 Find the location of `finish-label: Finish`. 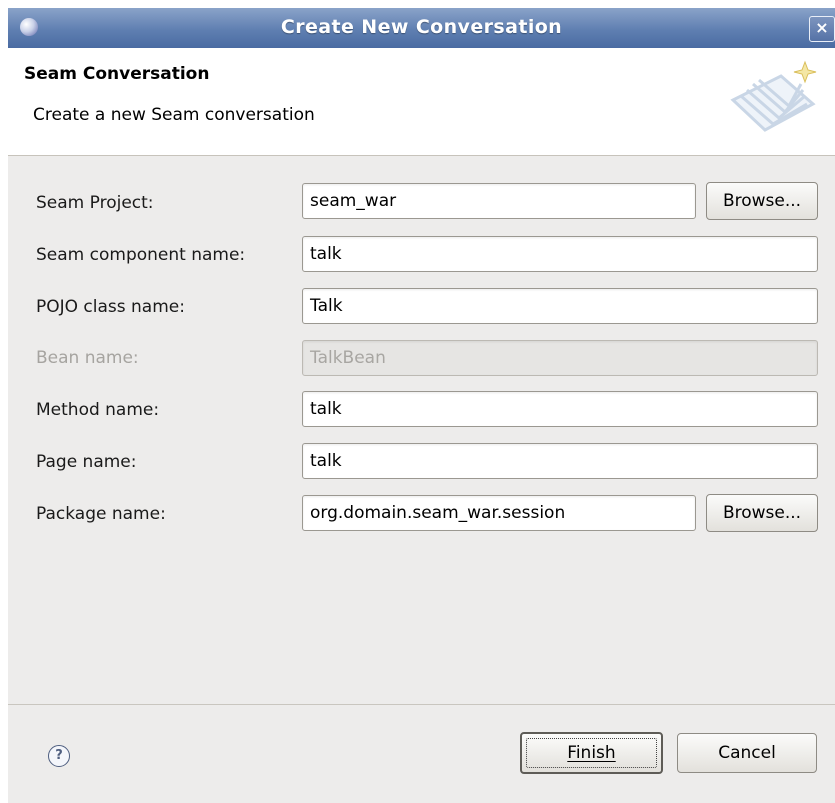

finish-label: Finish is located at coordinates (591, 753).